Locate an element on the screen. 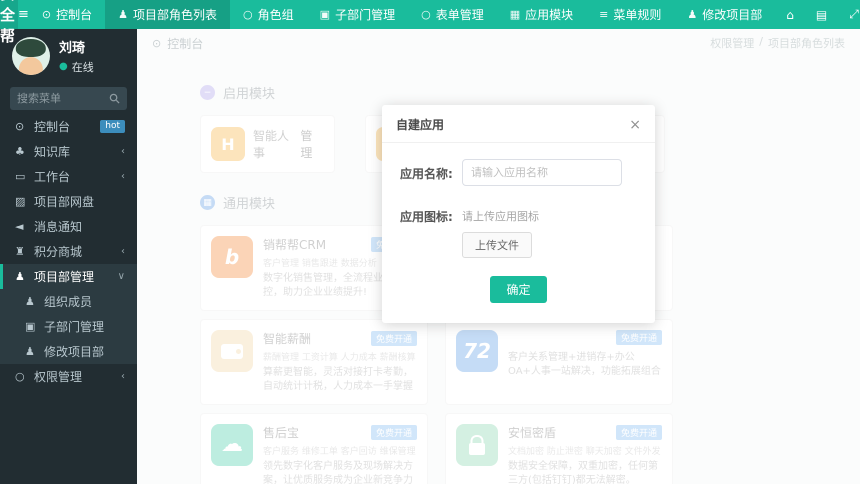 The image size is (860, 484). file-button: ▤ is located at coordinates (821, 14).